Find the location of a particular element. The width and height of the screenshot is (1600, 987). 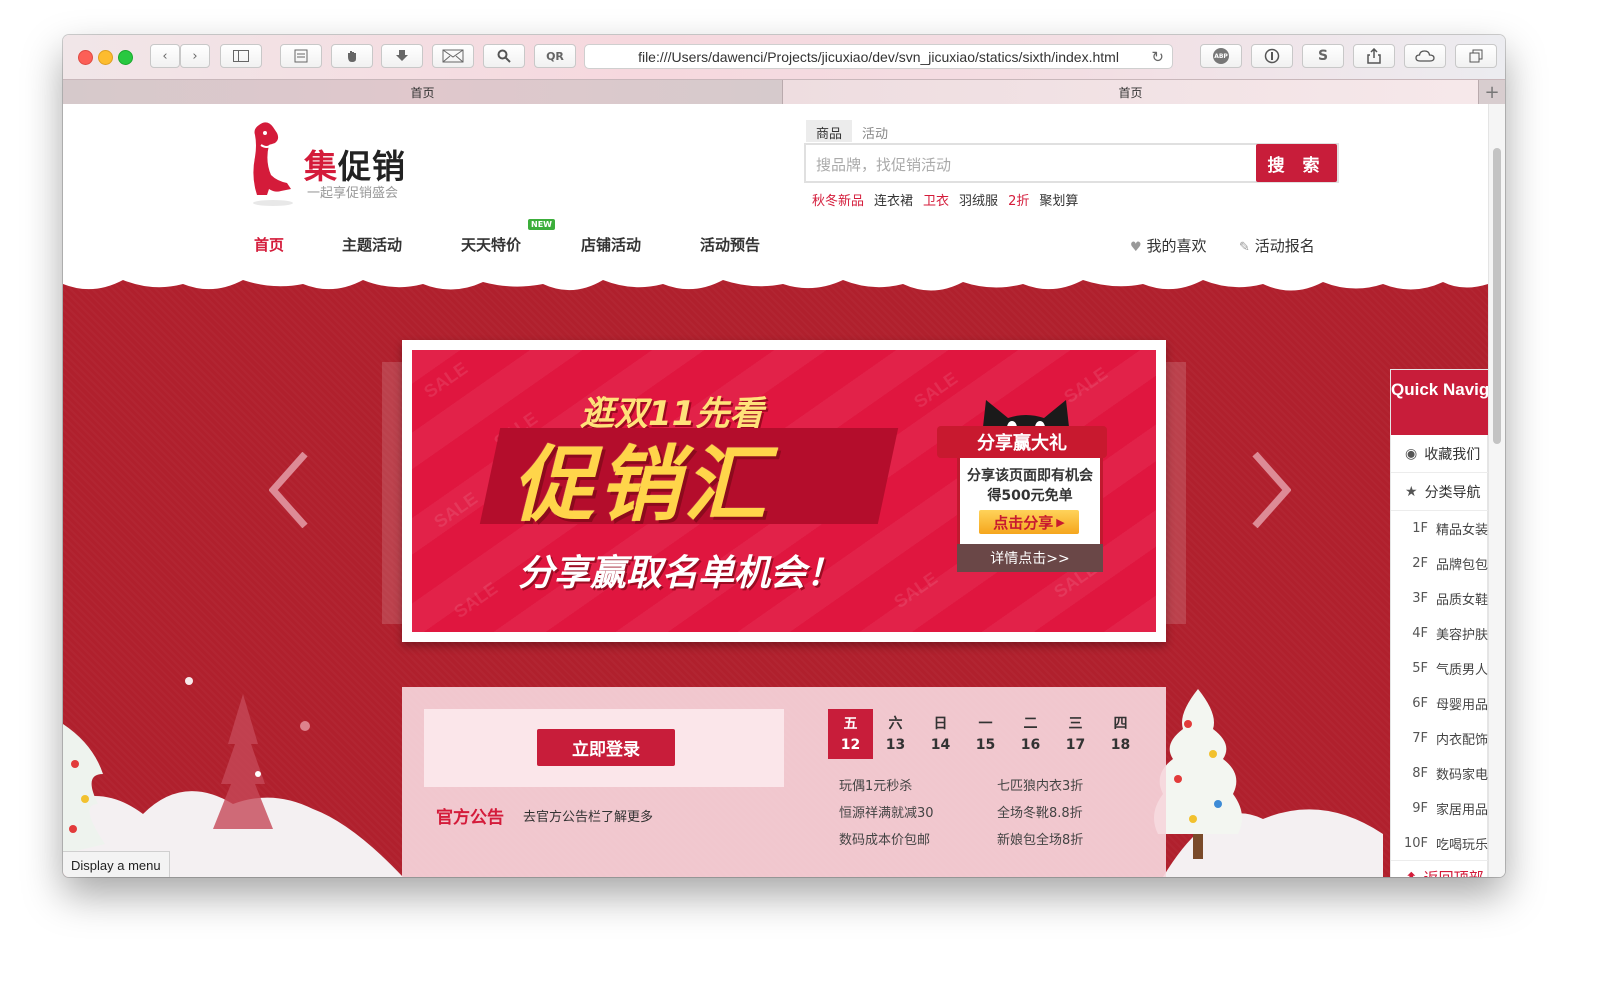

hot-keywords: 秋冬新品 连衣裙 卫衣 羽绒服 2折 聚划算 is located at coordinates (945, 199).